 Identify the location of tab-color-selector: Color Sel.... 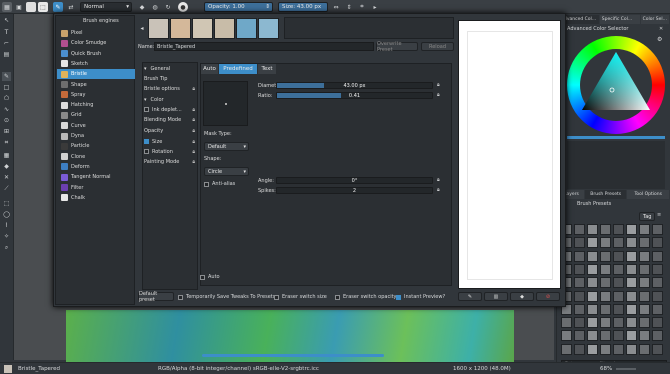
(654, 19).